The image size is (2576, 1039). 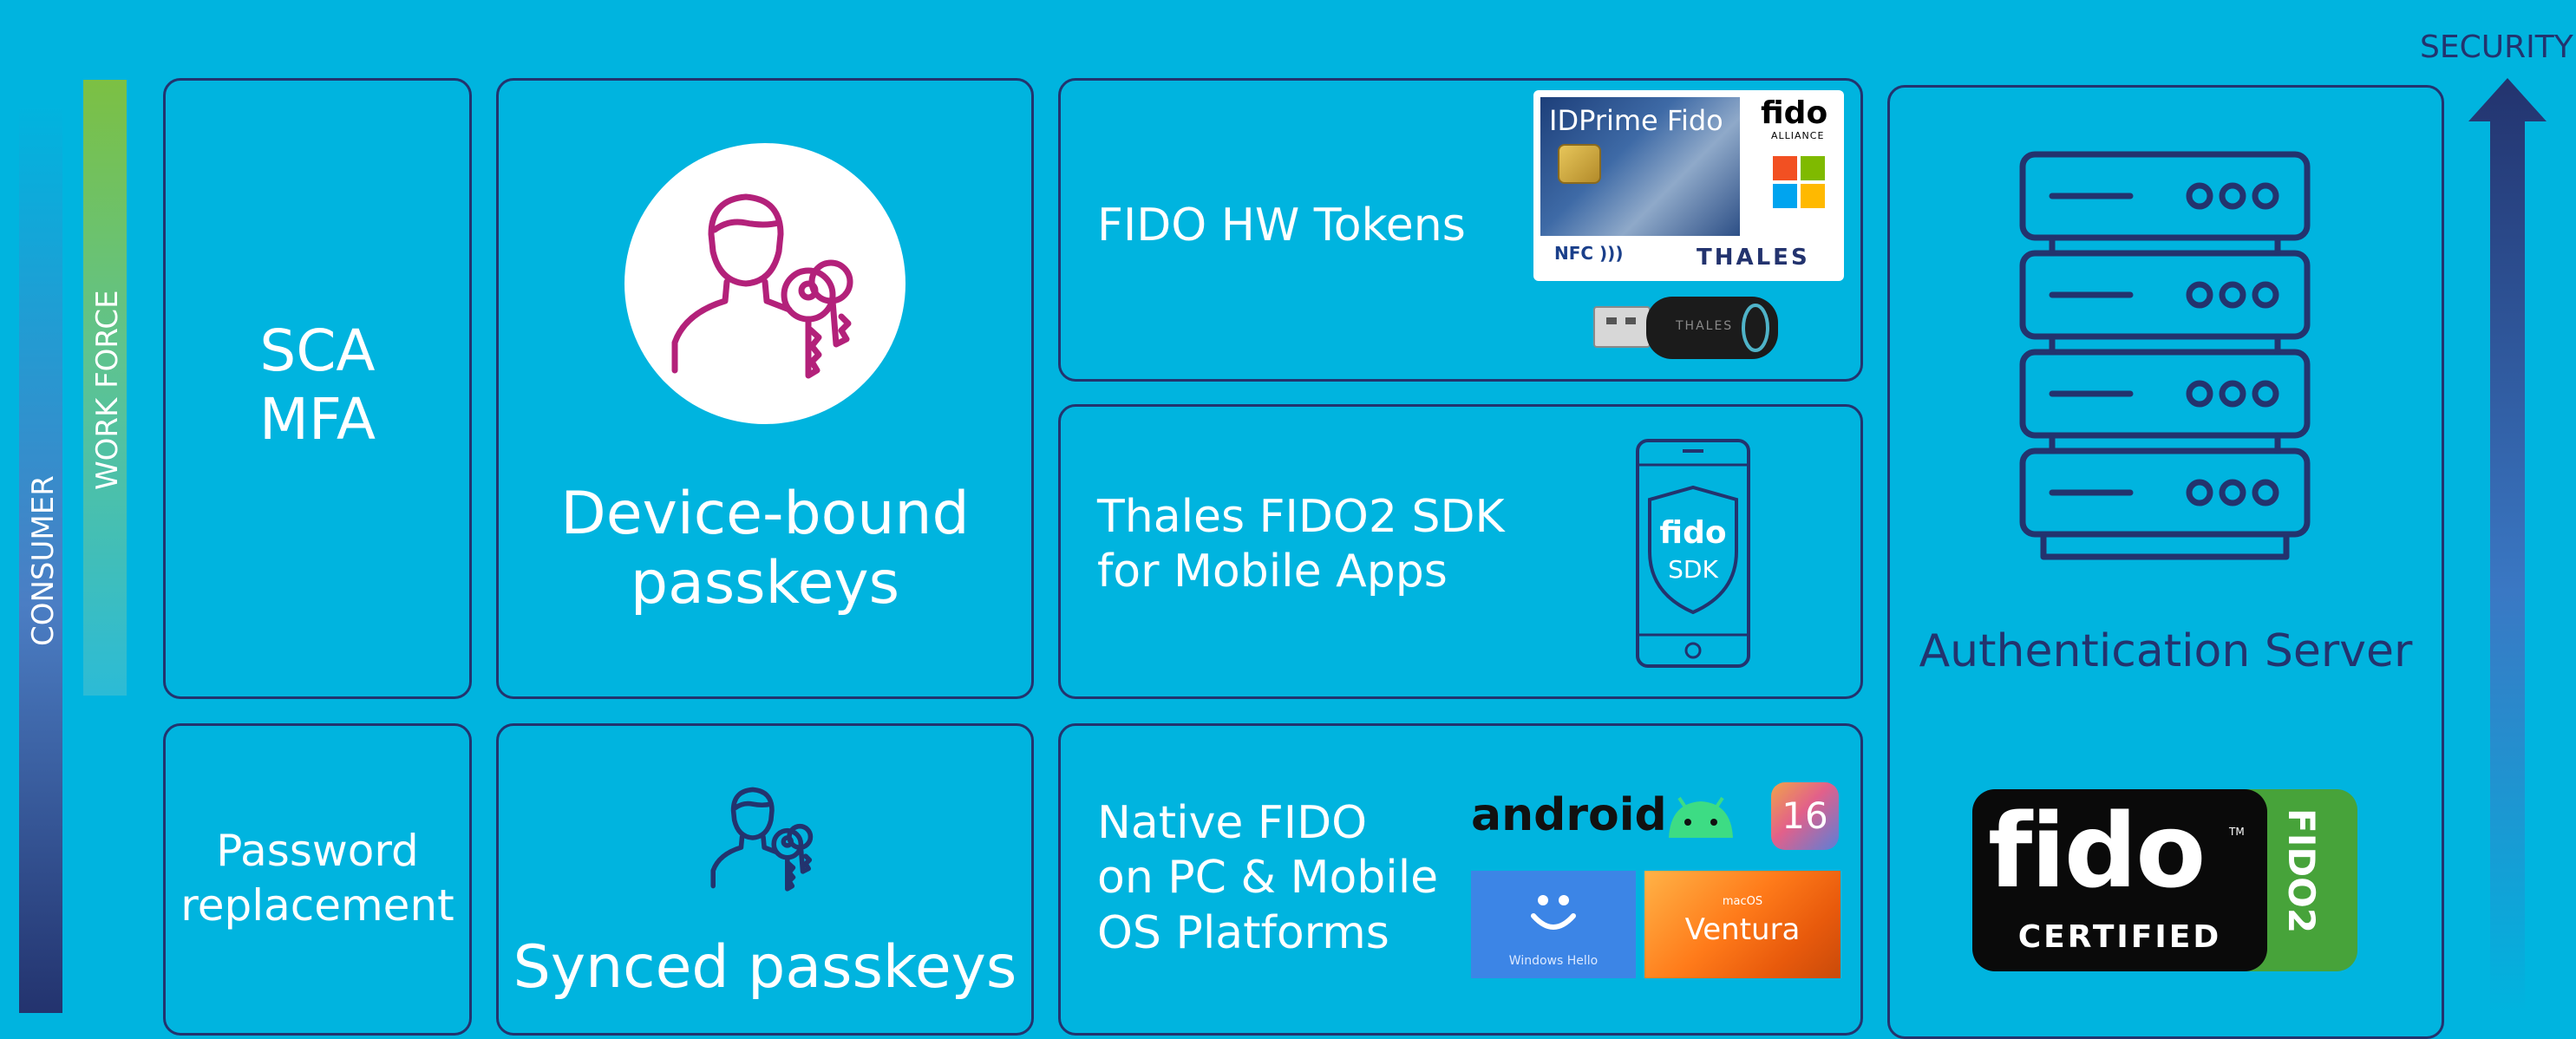 What do you see at coordinates (1232, 823) in the screenshot?
I see `native-line1: Native FIDO` at bounding box center [1232, 823].